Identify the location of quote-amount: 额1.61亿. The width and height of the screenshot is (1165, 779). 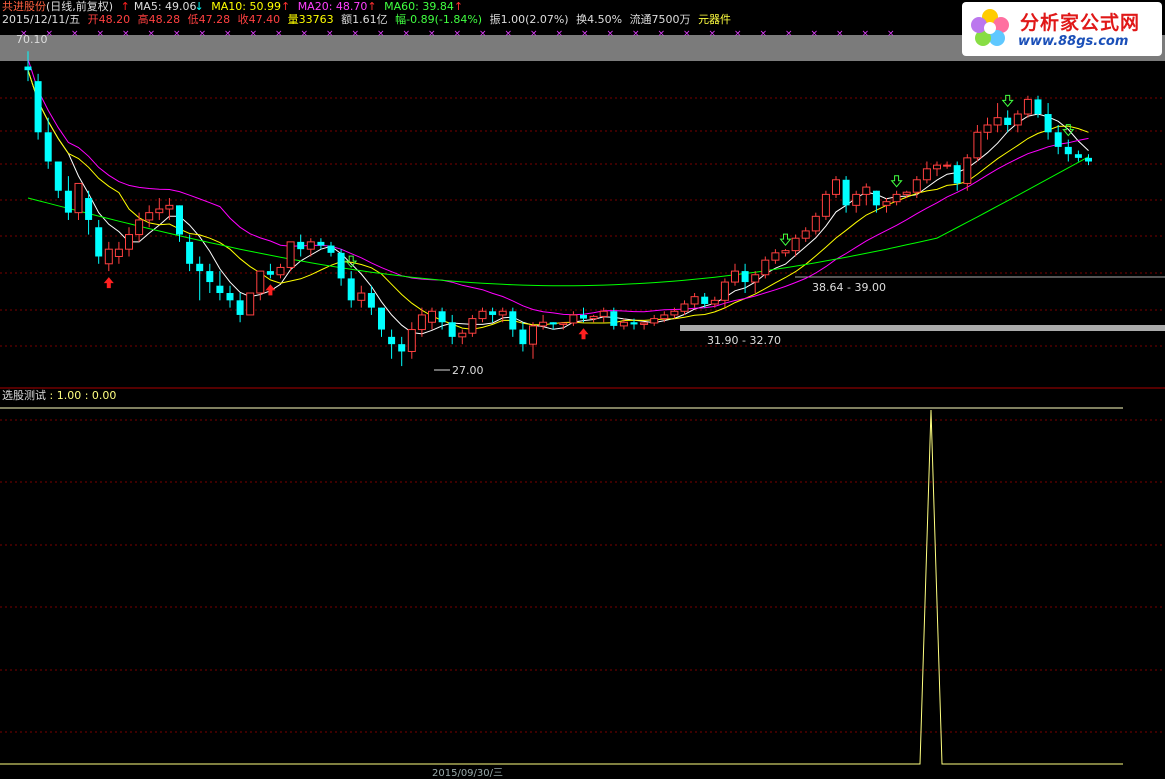
(364, 19).